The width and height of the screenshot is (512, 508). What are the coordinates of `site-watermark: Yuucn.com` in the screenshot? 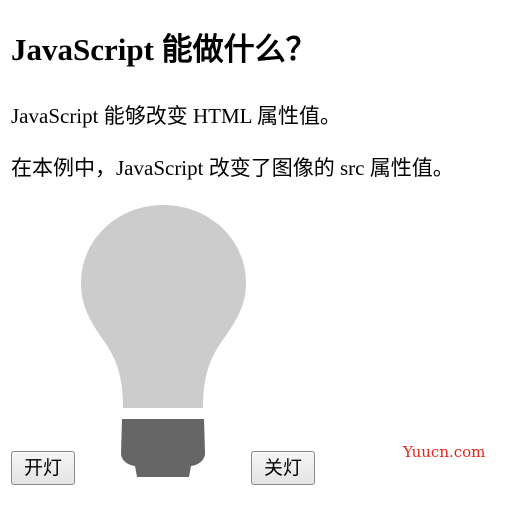 It's located at (444, 452).